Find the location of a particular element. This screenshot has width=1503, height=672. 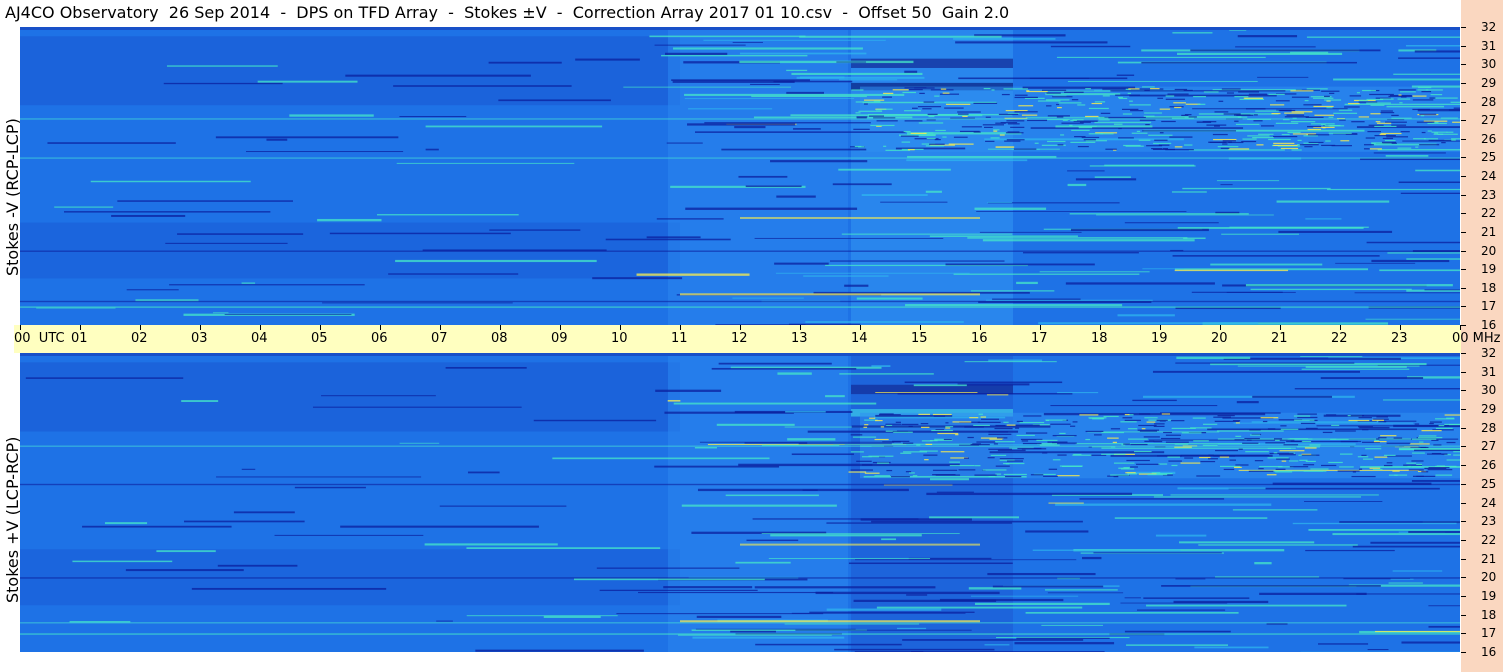

time-tick-label: 12 is located at coordinates (739, 338).